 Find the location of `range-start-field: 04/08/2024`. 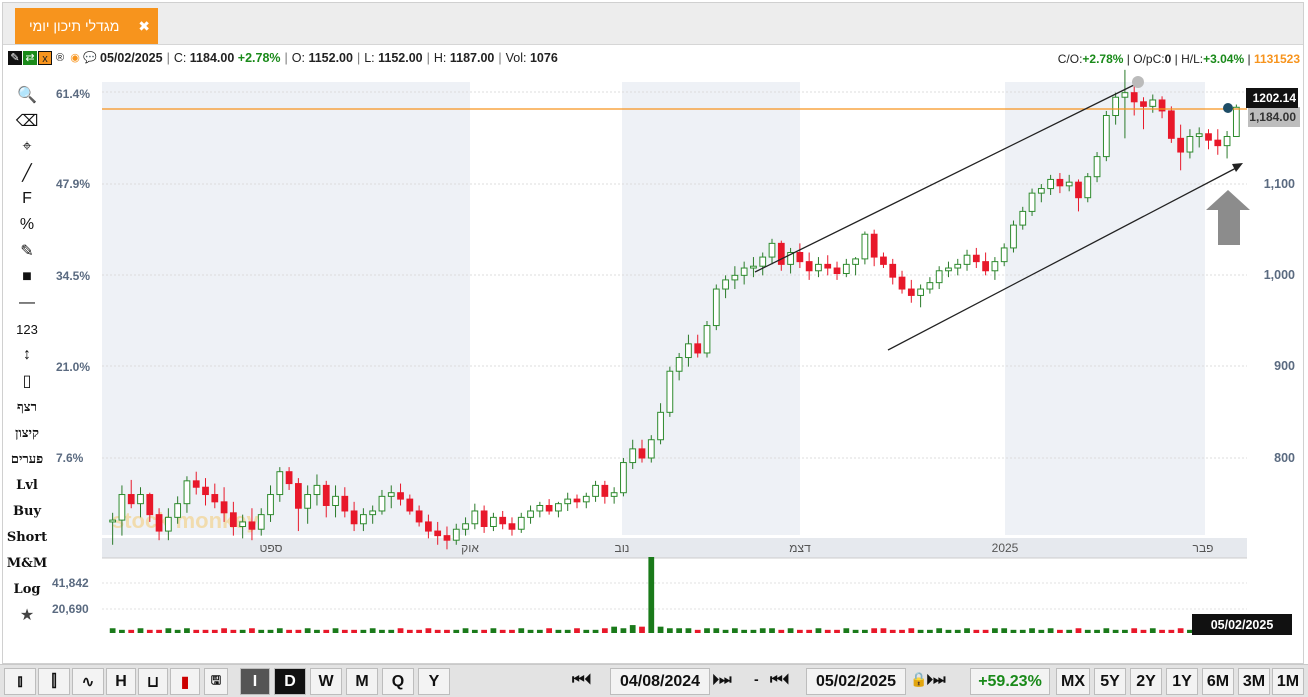

range-start-field: 04/08/2024 is located at coordinates (660, 681).